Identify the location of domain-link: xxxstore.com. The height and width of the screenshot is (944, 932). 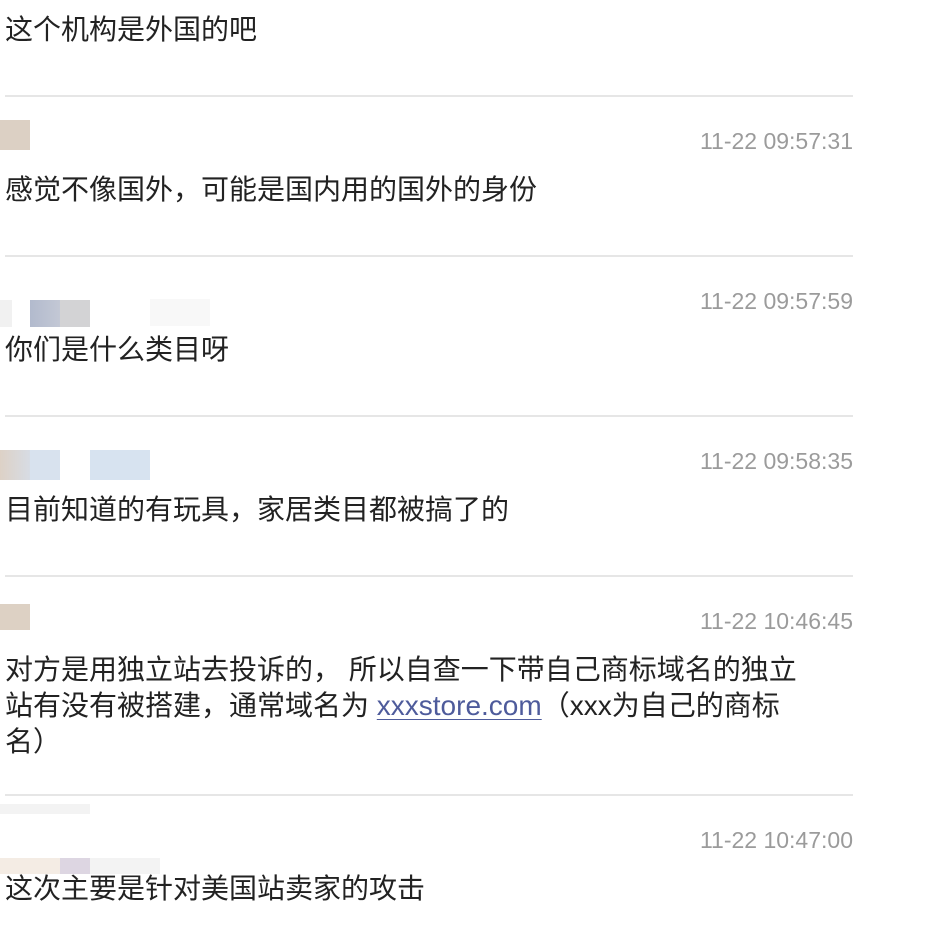
(459, 705).